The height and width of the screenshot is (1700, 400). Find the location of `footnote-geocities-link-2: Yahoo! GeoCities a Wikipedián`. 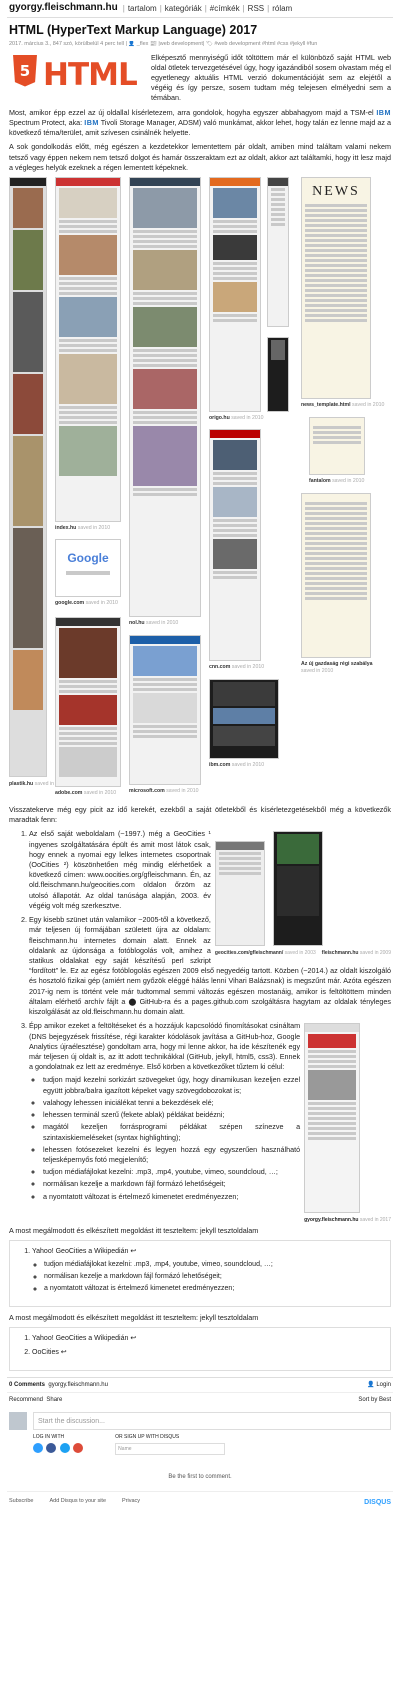

footnote-geocities-link-2: Yahoo! GeoCities a Wikipedián is located at coordinates (80, 1338).